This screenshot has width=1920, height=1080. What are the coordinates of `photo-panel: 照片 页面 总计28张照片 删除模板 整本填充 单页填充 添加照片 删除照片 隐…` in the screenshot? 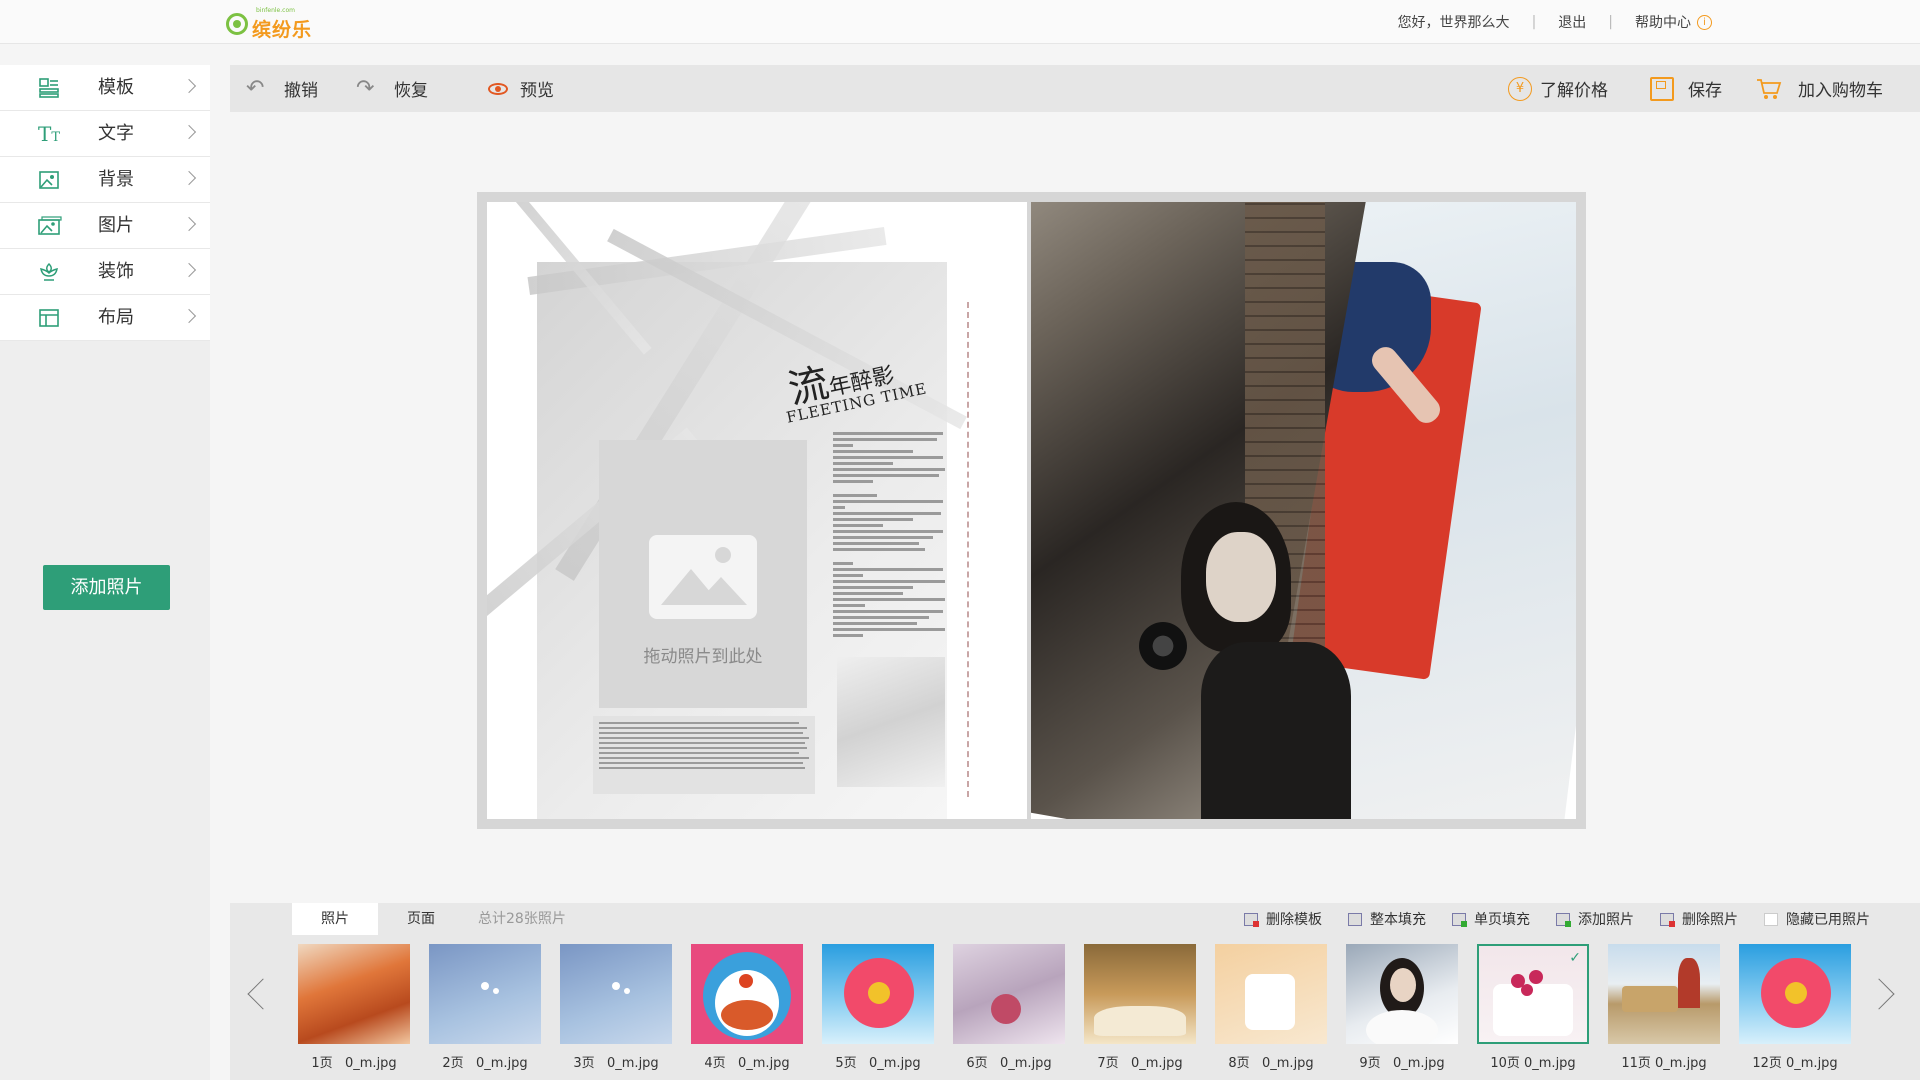 It's located at (1075, 991).